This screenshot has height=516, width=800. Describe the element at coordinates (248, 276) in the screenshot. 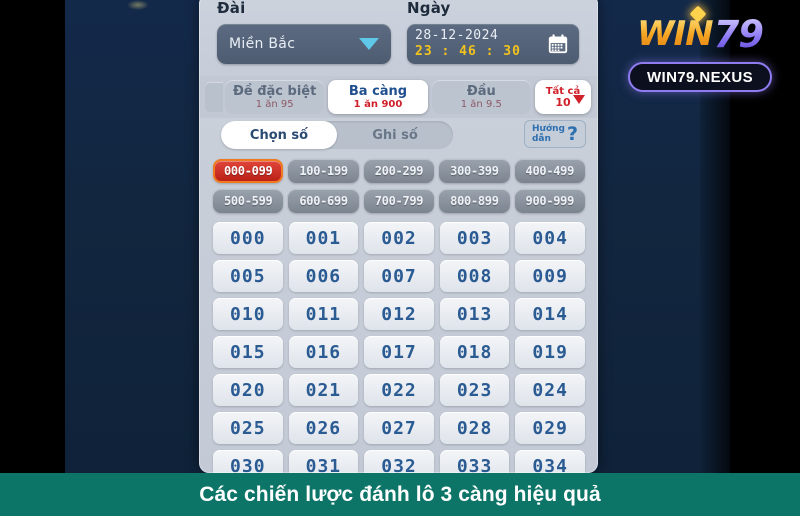

I see `number-button: 005` at that location.